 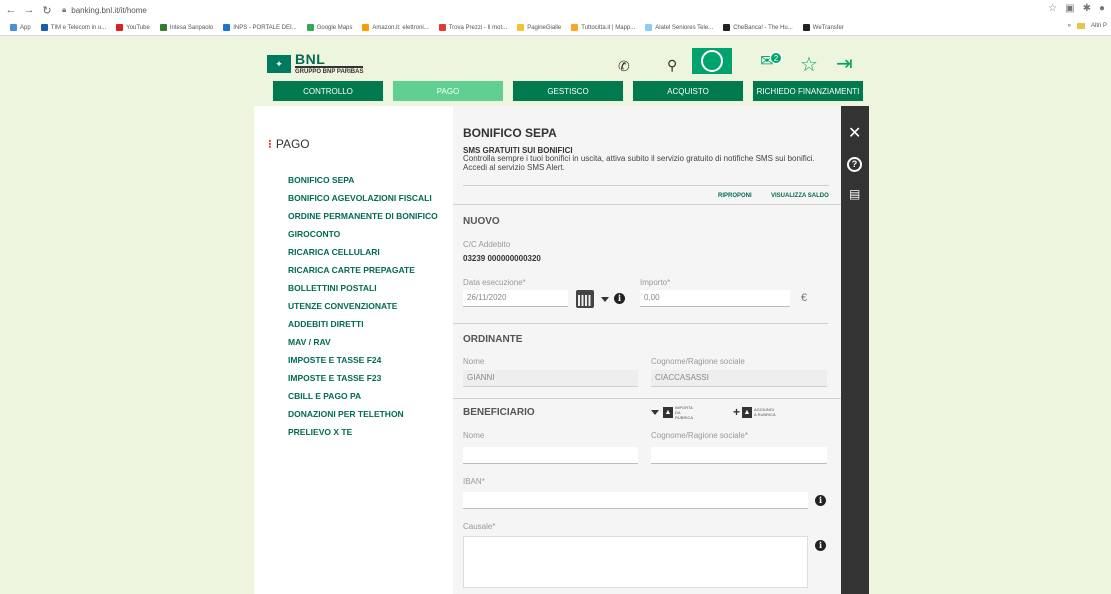 What do you see at coordinates (854, 164) in the screenshot?
I see `help-icon: ?` at bounding box center [854, 164].